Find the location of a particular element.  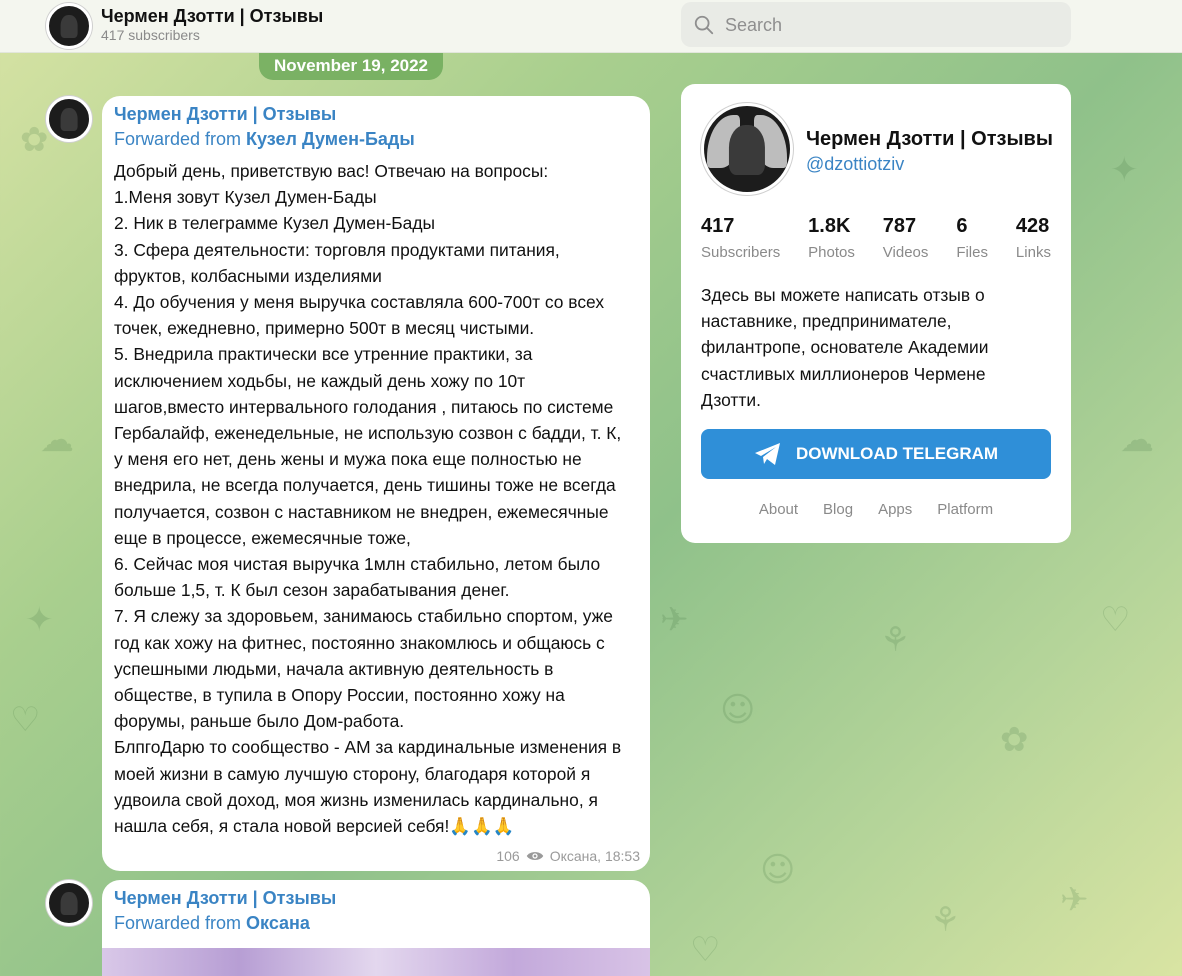

forwarded-source-link: Кузел Думен-Бады is located at coordinates (330, 139).